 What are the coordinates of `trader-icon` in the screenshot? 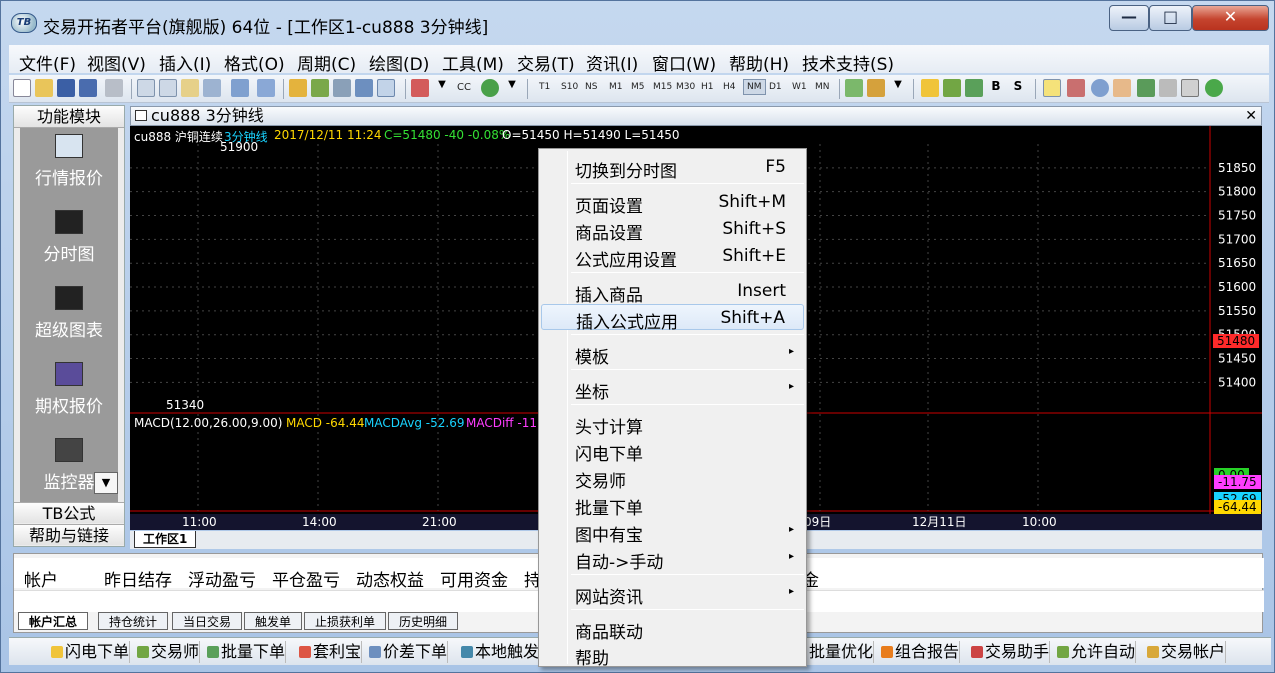 It's located at (952, 88).